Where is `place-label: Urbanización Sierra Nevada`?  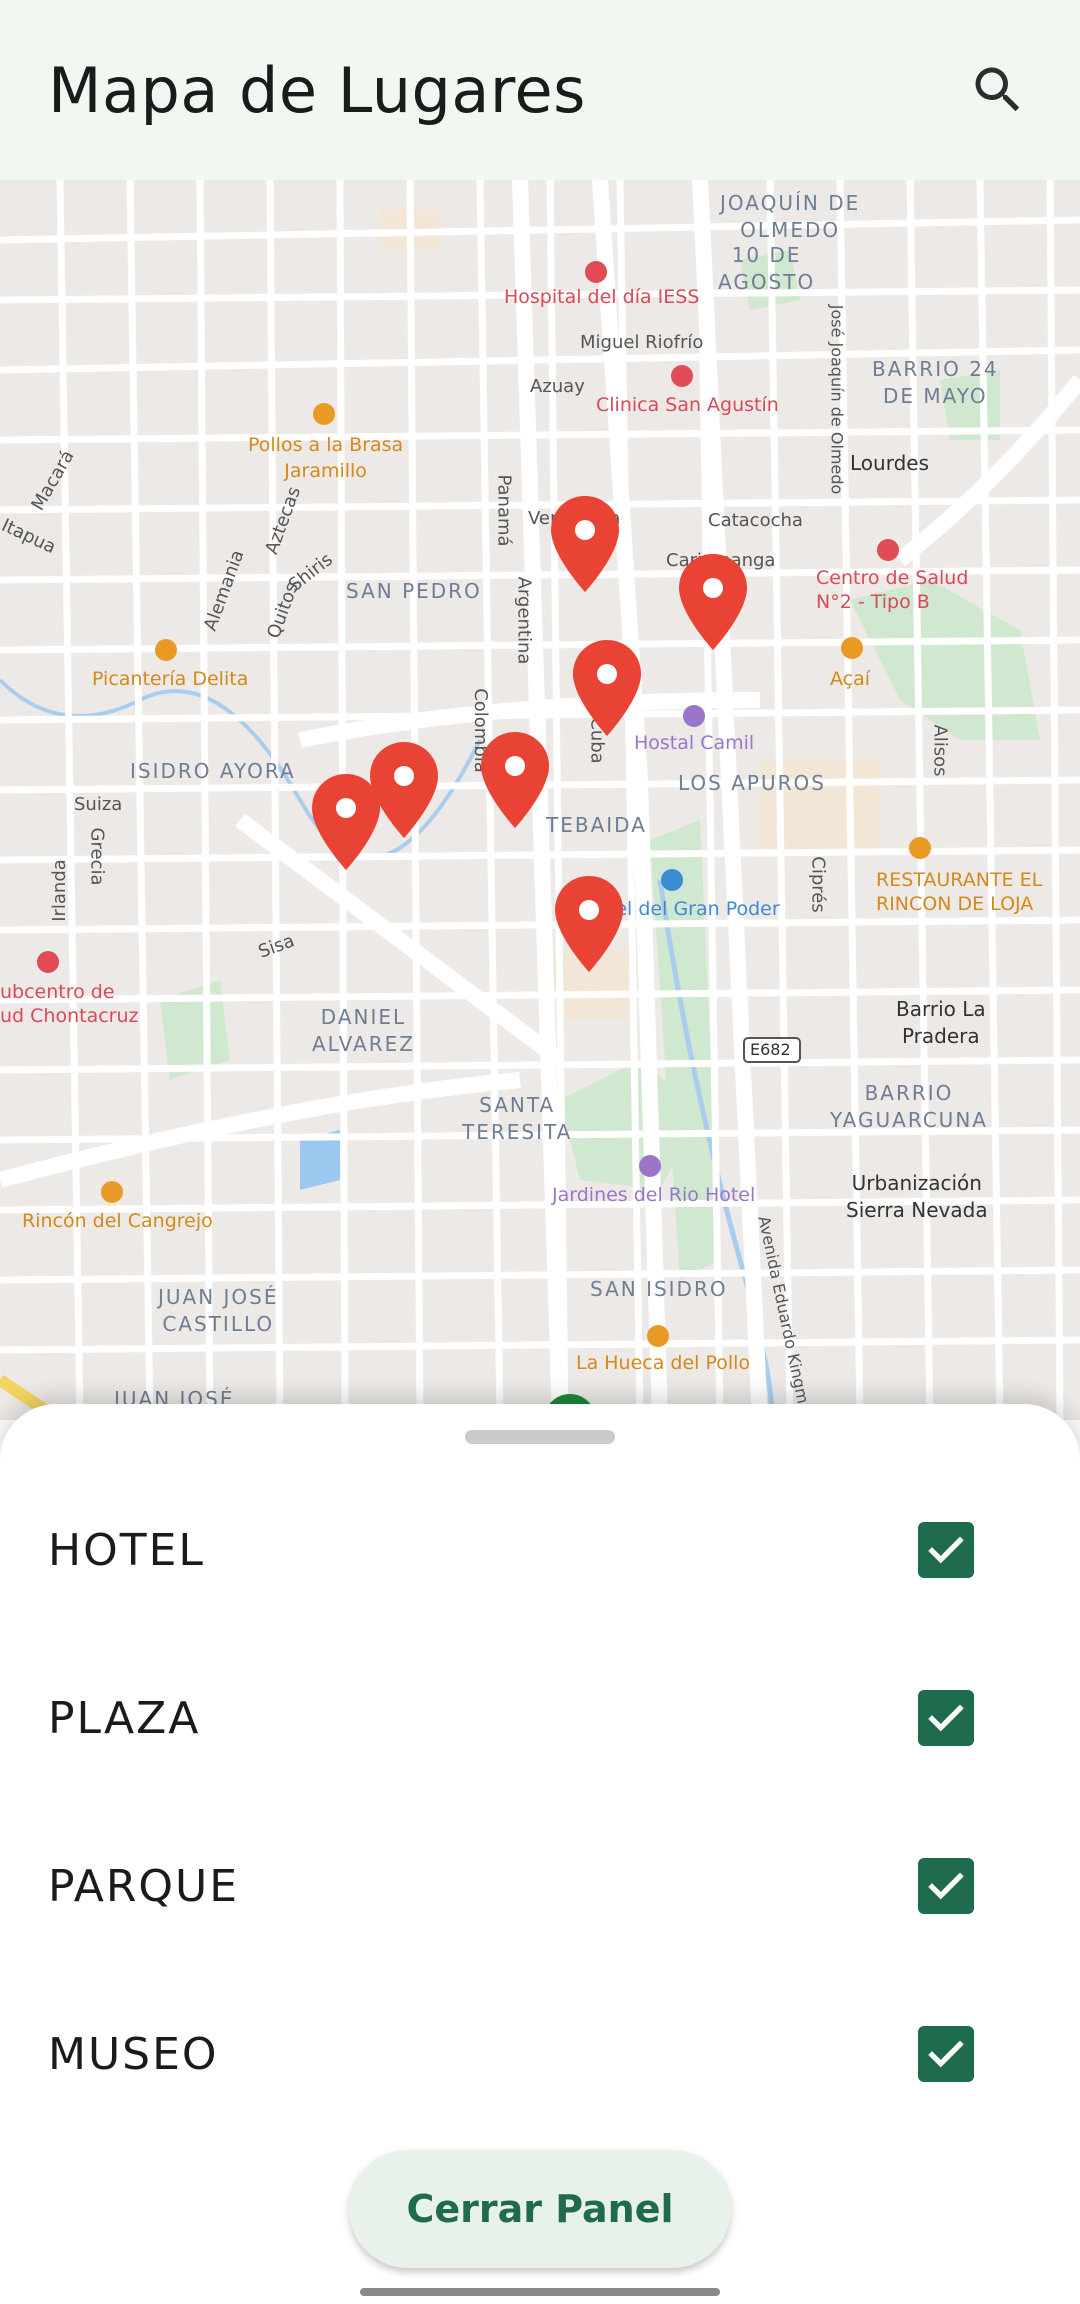 place-label: Urbanización Sierra Nevada is located at coordinates (917, 1196).